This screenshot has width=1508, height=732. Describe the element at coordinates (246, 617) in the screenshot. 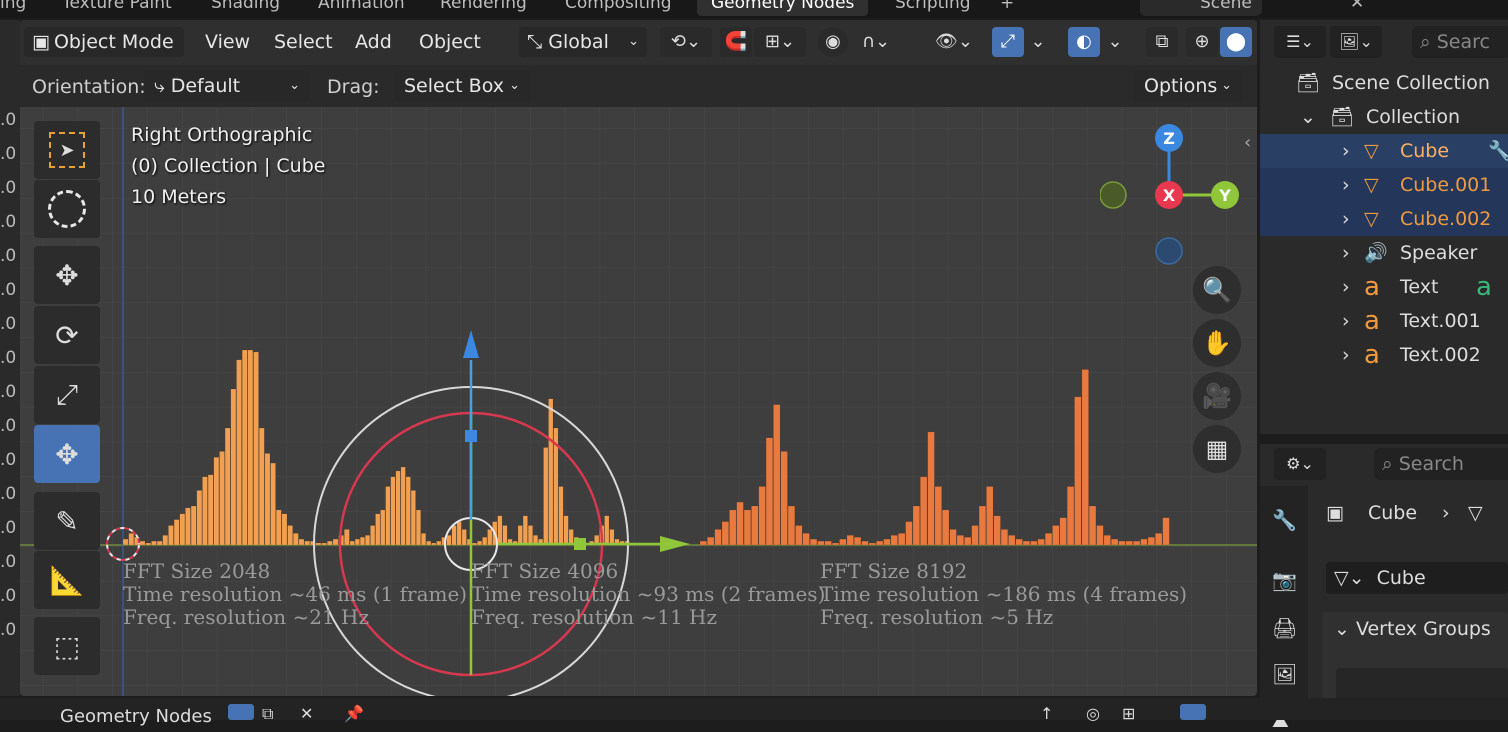

I see `freq-resolution-text: Freq. resolution ~21 Hz` at that location.